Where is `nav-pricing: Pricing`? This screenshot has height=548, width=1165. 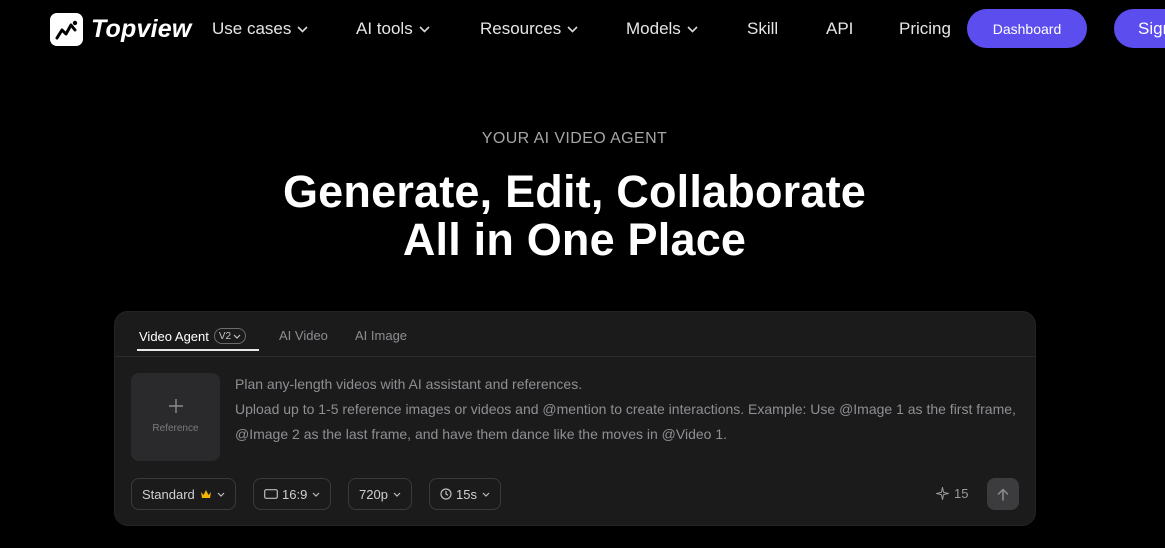 nav-pricing: Pricing is located at coordinates (925, 29).